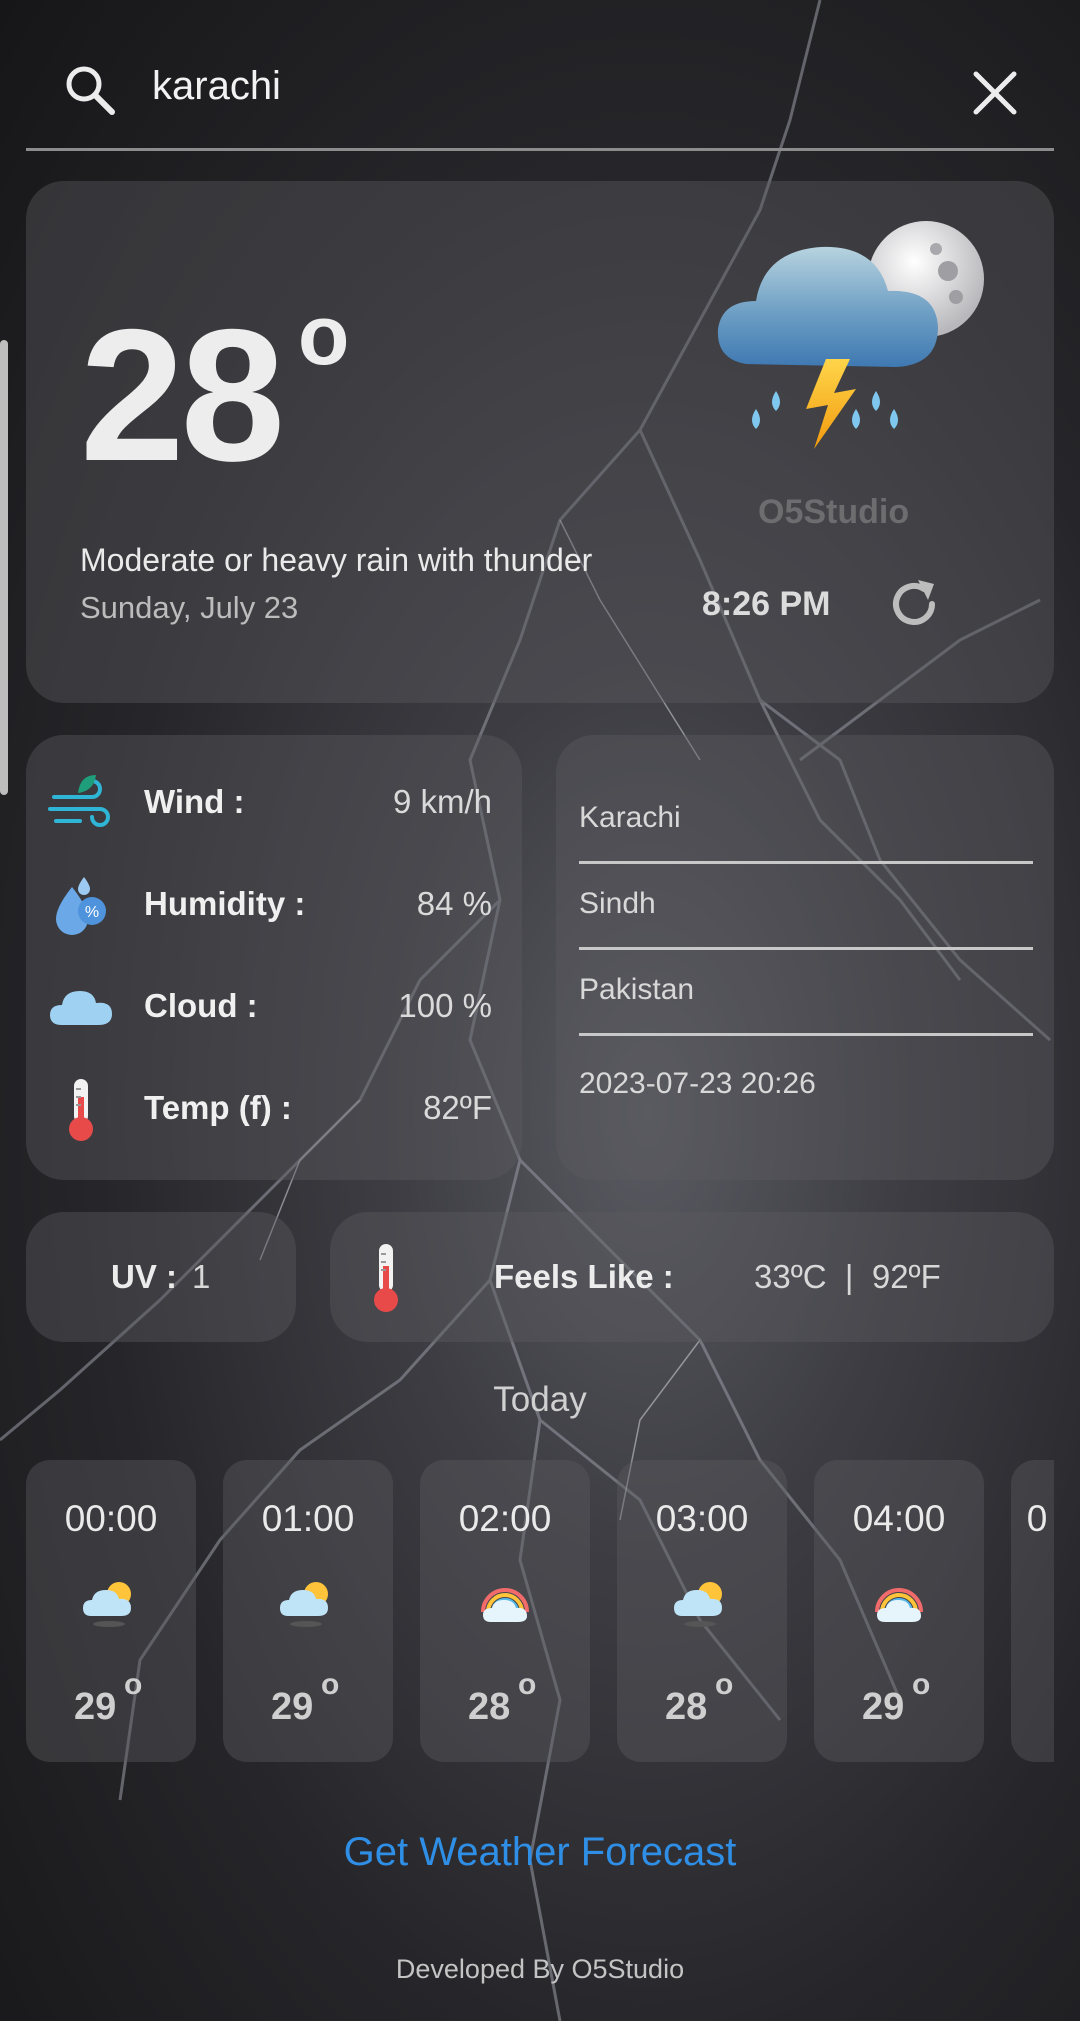  What do you see at coordinates (540, 1969) in the screenshot?
I see `footer-credit: Developed By O5Studio` at bounding box center [540, 1969].